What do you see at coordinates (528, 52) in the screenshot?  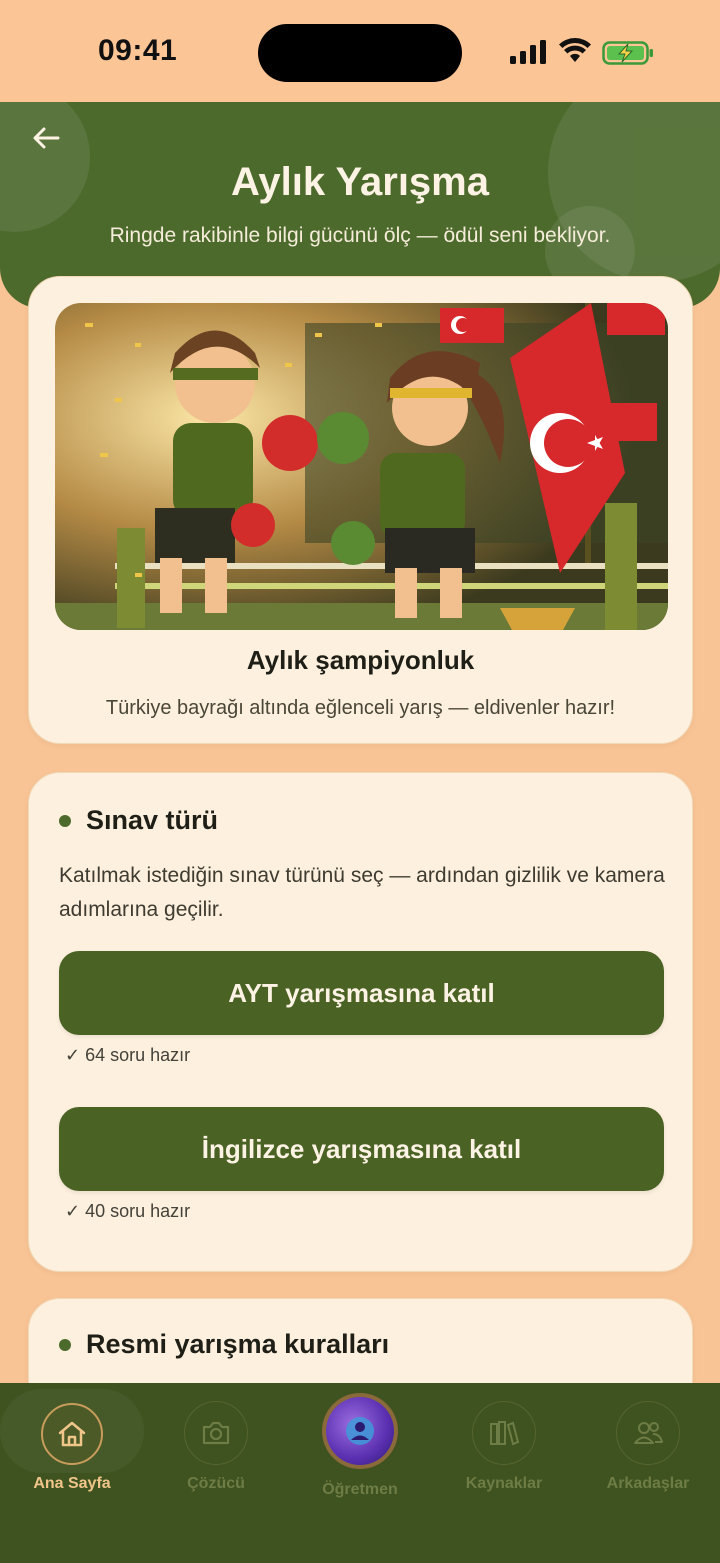 I see `cellular-signal-icon` at bounding box center [528, 52].